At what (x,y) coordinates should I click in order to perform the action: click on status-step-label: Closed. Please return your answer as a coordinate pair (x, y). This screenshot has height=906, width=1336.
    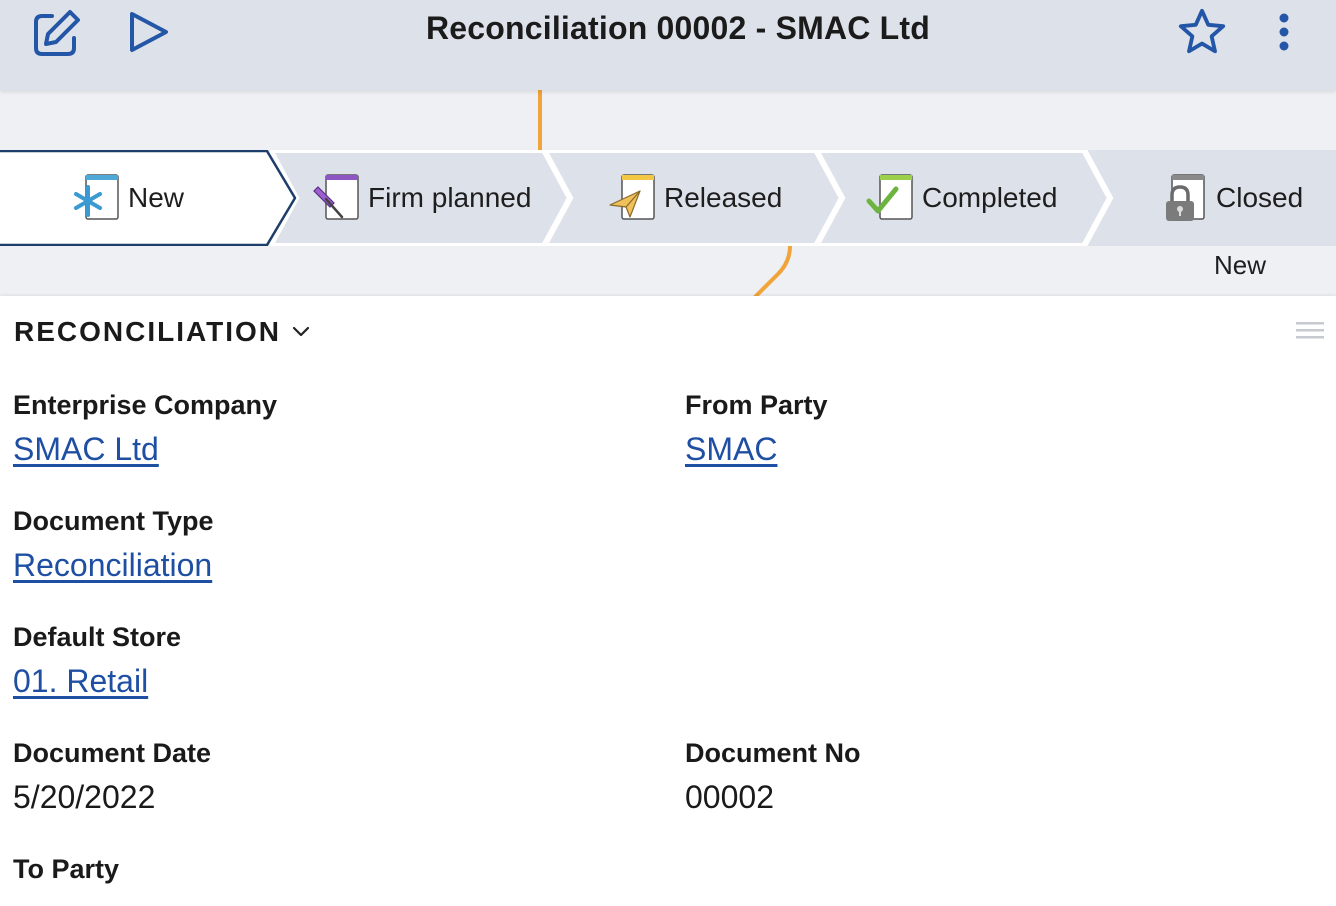
    Looking at the image, I should click on (1260, 197).